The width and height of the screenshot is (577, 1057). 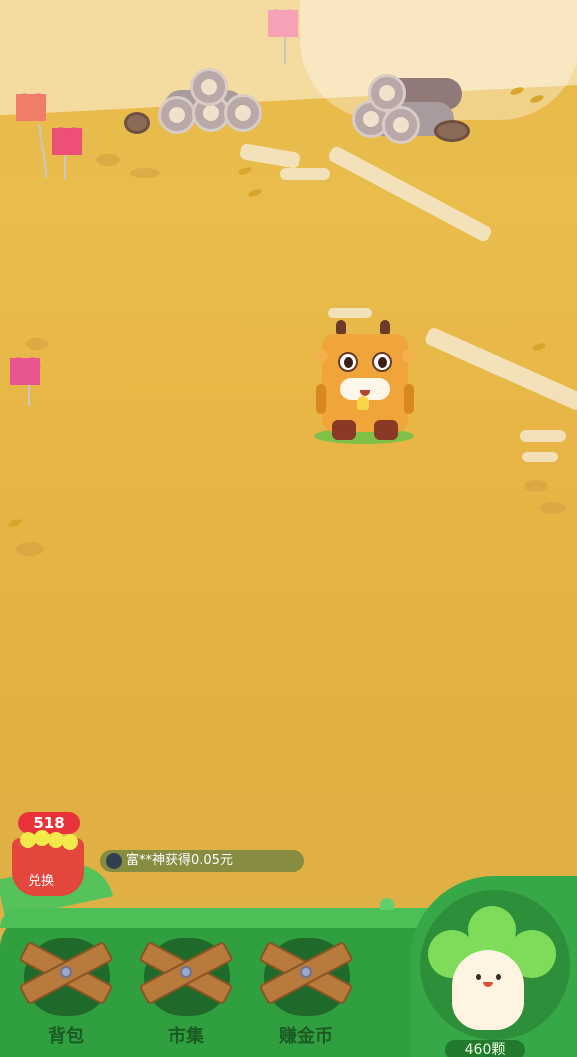 What do you see at coordinates (66, 1036) in the screenshot?
I see `backpack-label: 背包` at bounding box center [66, 1036].